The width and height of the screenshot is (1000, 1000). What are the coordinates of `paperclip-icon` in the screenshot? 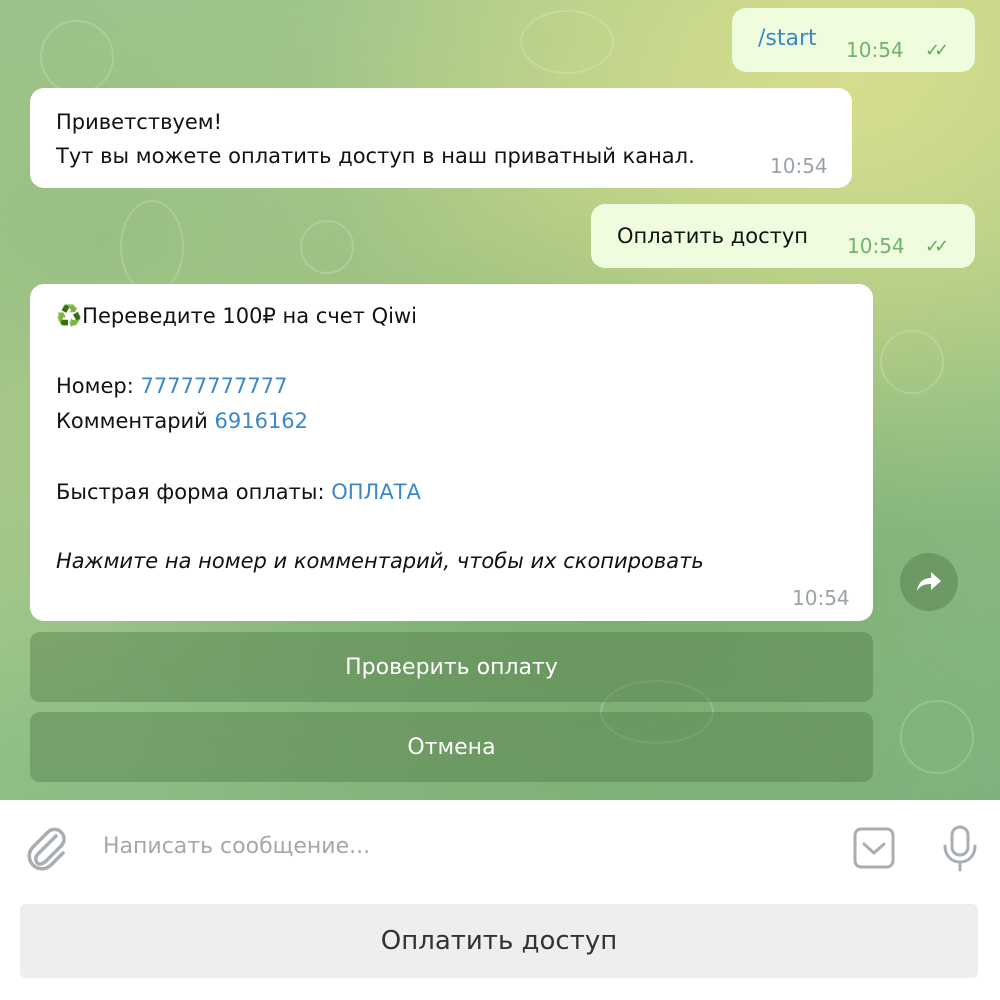 It's located at (46, 849).